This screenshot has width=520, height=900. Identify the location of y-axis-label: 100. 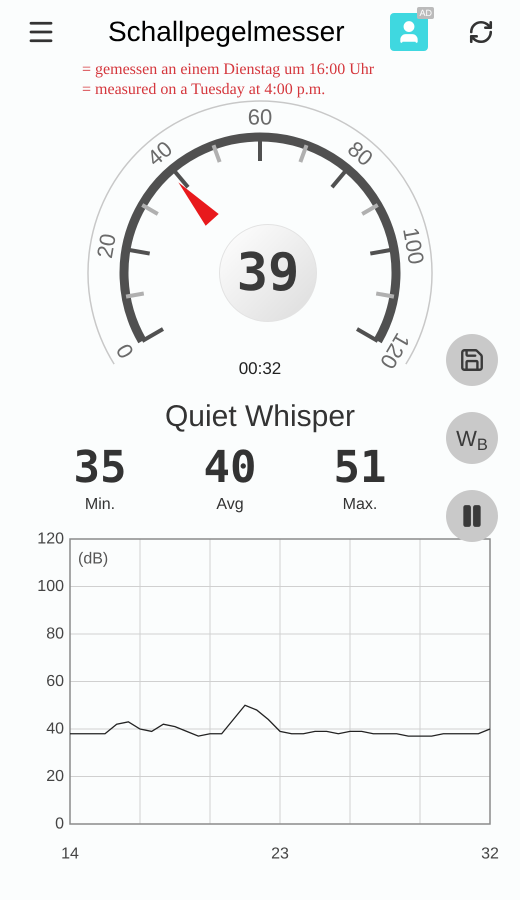
(50, 586).